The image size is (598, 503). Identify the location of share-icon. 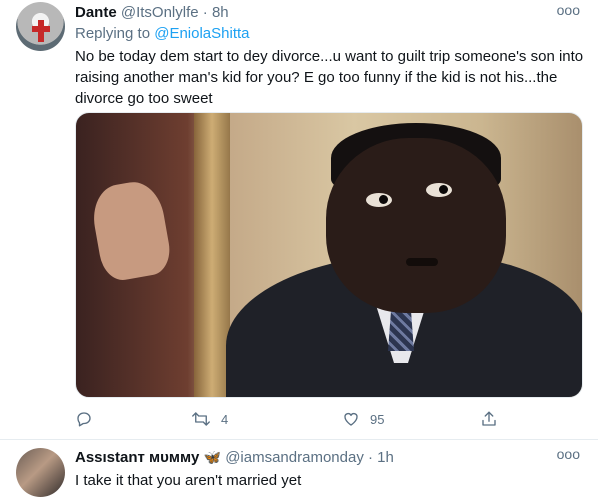
(489, 418).